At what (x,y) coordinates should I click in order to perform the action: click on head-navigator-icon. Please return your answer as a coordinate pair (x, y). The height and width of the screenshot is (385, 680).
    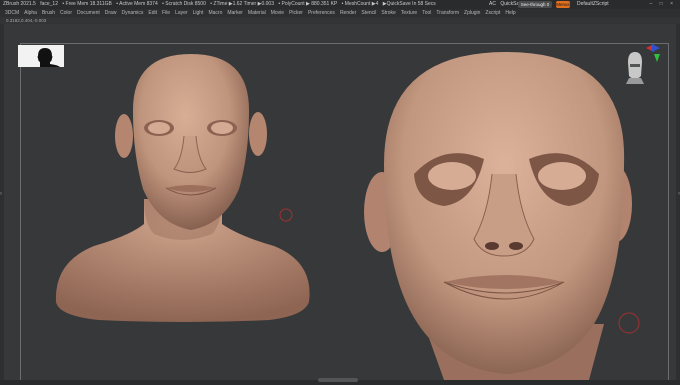
    Looking at the image, I should click on (635, 68).